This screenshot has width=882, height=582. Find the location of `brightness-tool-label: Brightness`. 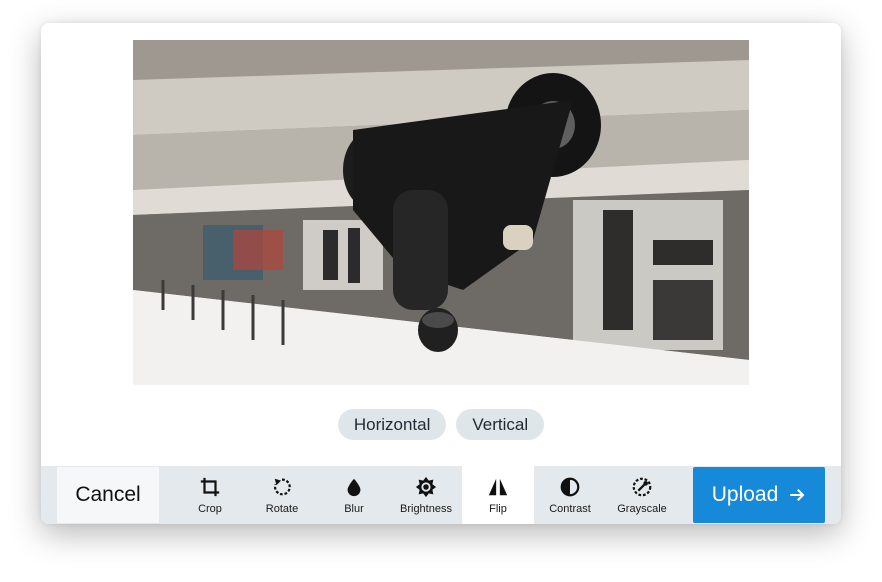

brightness-tool-label: Brightness is located at coordinates (426, 508).